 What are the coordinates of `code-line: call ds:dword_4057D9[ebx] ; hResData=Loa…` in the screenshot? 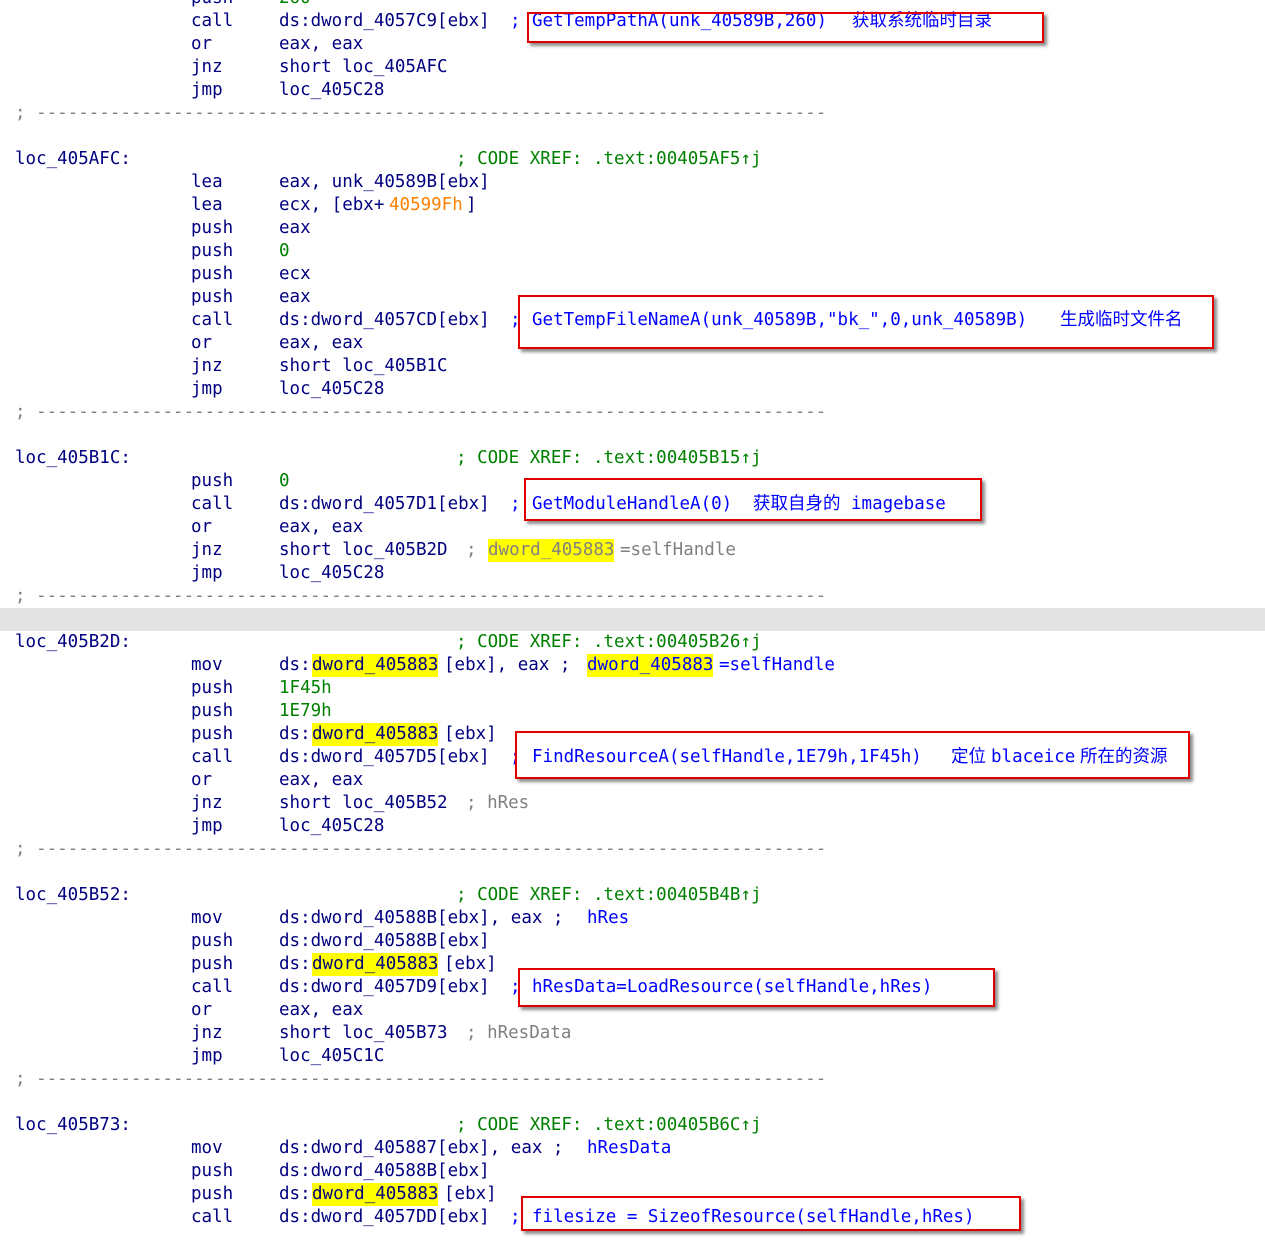 It's located at (466, 987).